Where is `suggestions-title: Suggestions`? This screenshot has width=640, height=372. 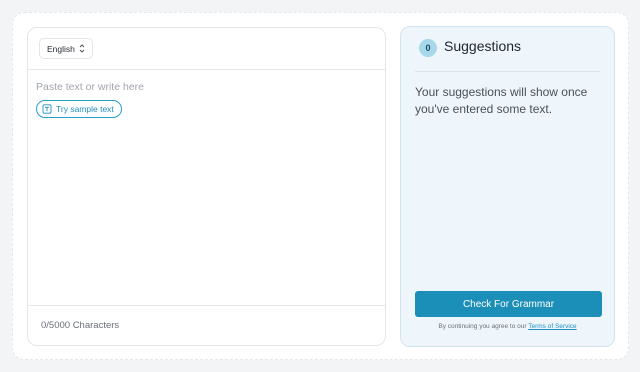 suggestions-title: Suggestions is located at coordinates (483, 46).